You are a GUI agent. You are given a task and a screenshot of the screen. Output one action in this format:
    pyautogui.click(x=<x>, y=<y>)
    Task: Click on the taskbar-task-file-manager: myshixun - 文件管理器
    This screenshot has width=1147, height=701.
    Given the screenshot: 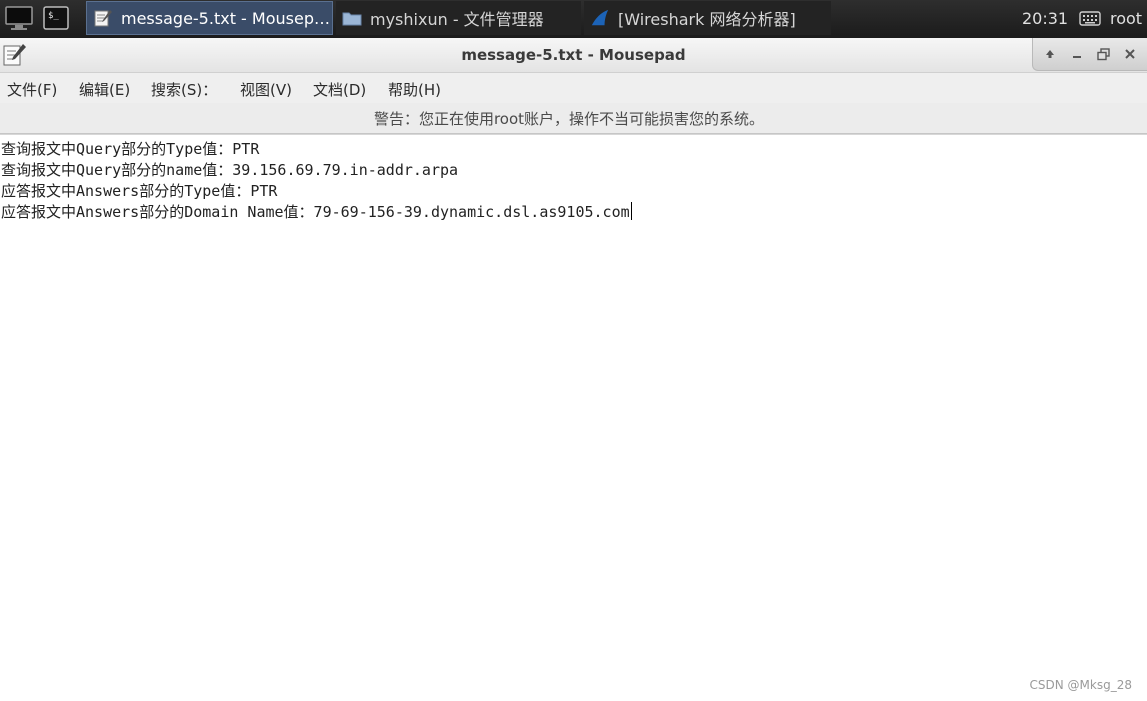 What is the action you would take?
    pyautogui.click(x=458, y=18)
    